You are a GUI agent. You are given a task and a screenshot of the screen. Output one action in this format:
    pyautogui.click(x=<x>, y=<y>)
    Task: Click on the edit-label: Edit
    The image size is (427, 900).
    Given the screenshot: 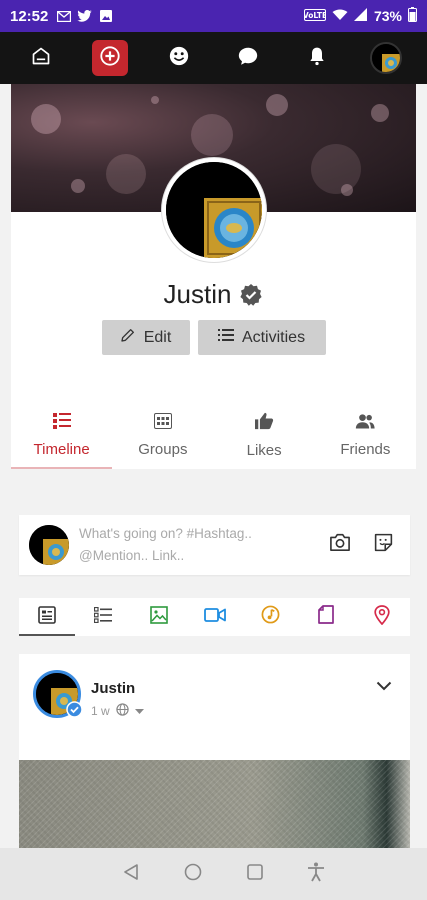 What is the action you would take?
    pyautogui.click(x=157, y=337)
    